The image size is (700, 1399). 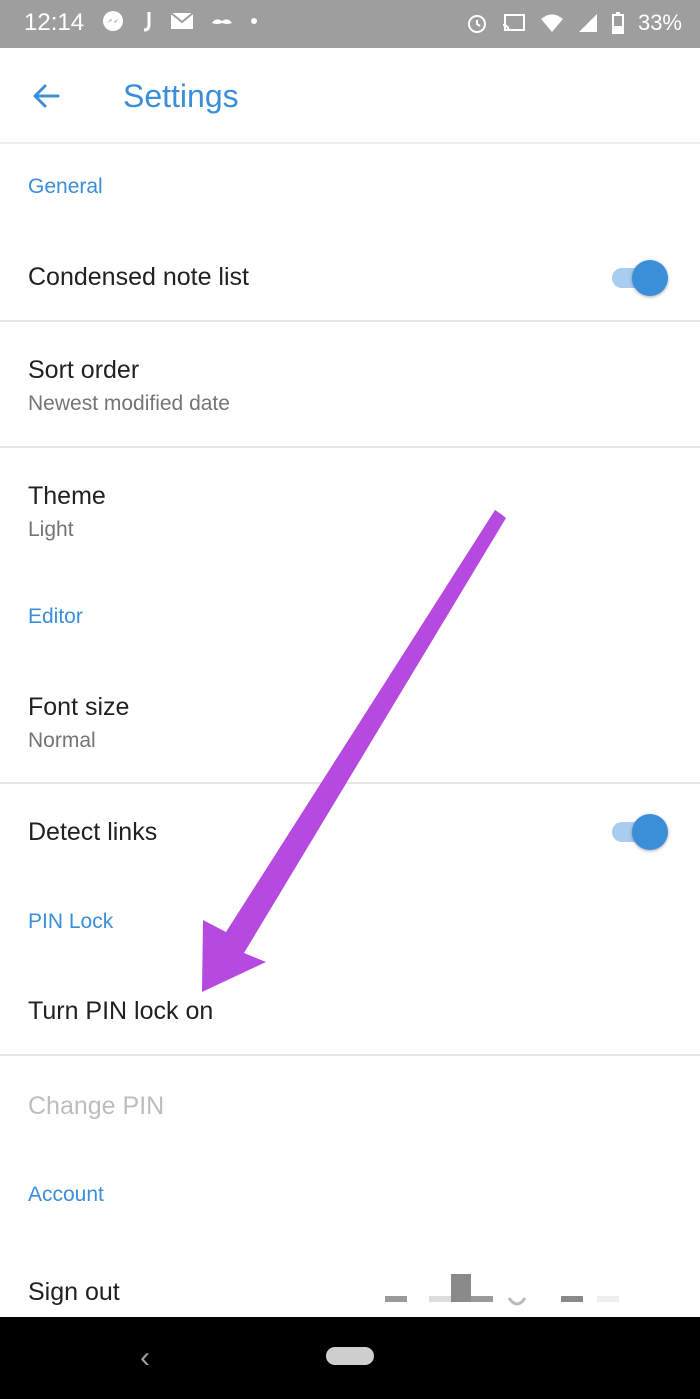 I want to click on arrow-left-icon, so click(x=46, y=96).